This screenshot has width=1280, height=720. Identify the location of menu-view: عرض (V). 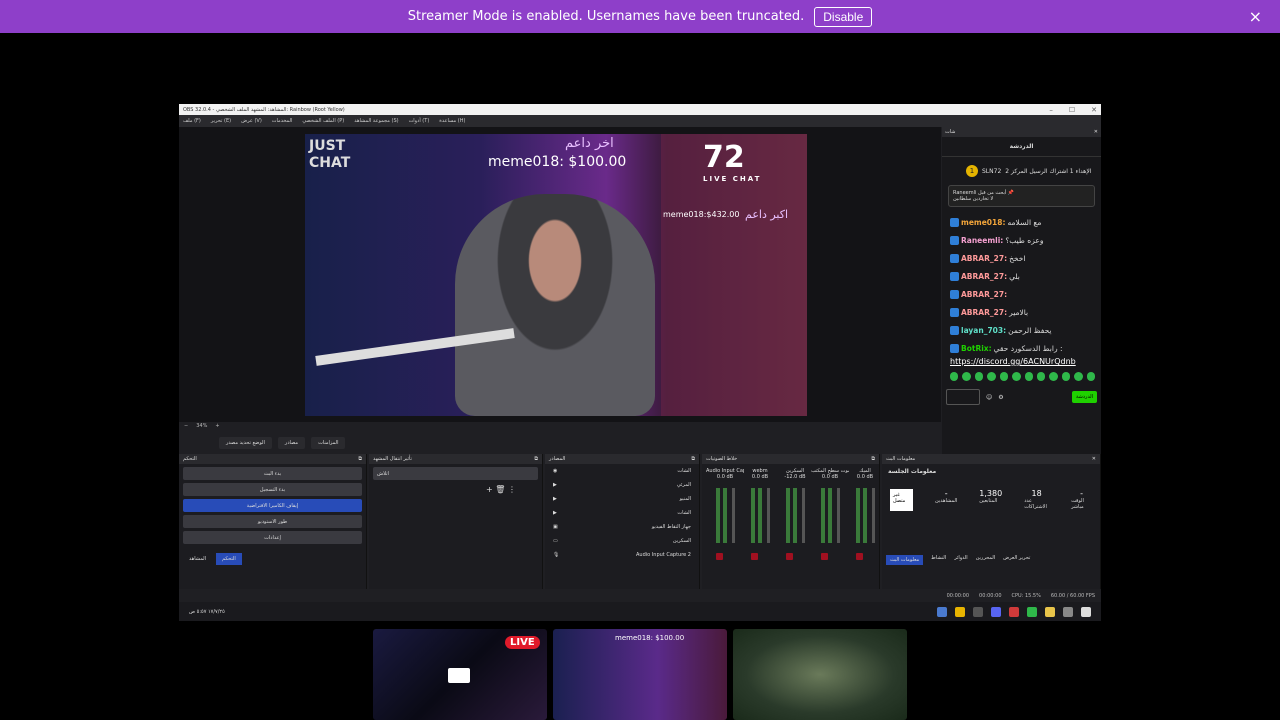
(251, 121).